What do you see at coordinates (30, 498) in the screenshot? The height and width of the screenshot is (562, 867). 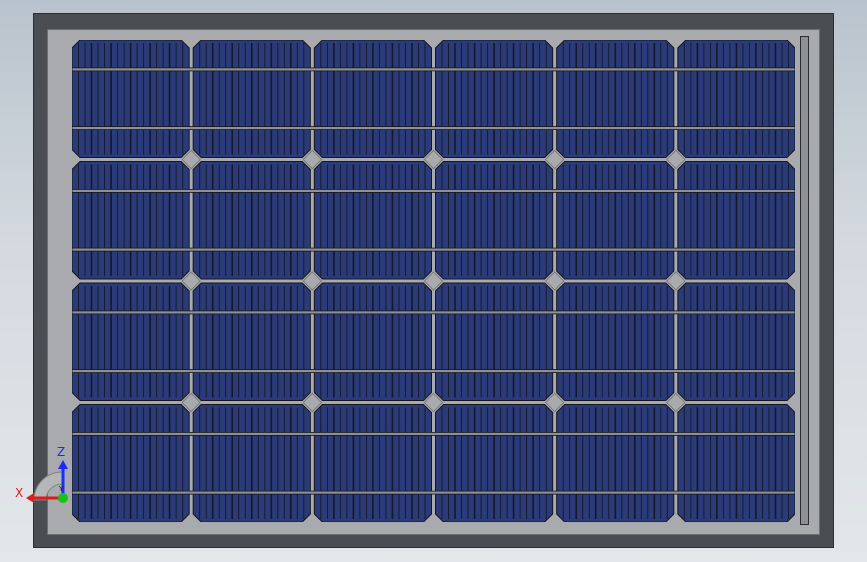 I see `x-axis-arrow-icon` at bounding box center [30, 498].